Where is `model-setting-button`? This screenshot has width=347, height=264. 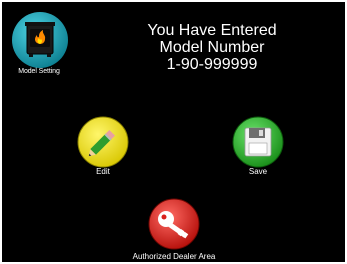
model-setting-button is located at coordinates (40, 40).